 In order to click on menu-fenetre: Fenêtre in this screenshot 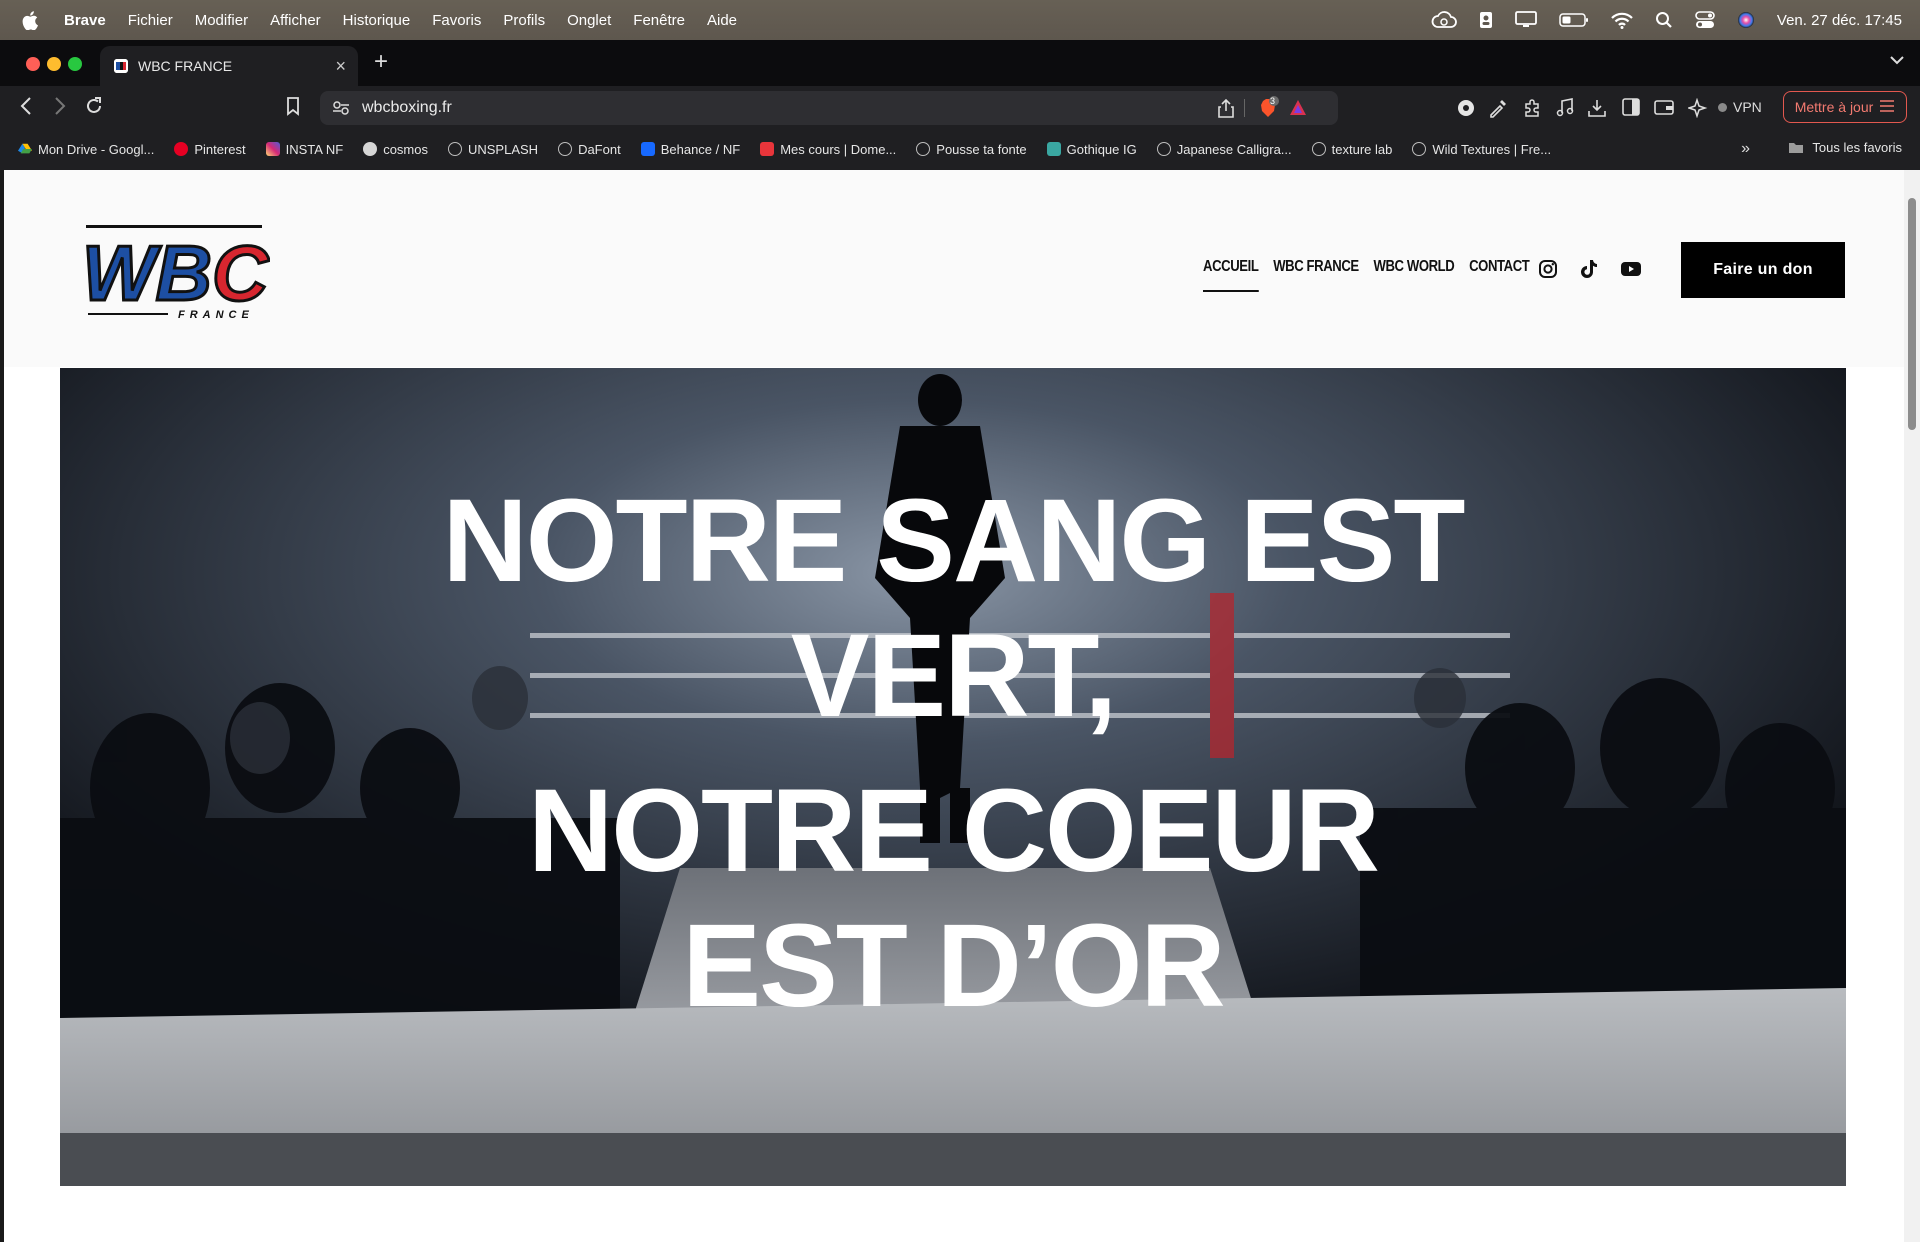, I will do `click(659, 20)`.